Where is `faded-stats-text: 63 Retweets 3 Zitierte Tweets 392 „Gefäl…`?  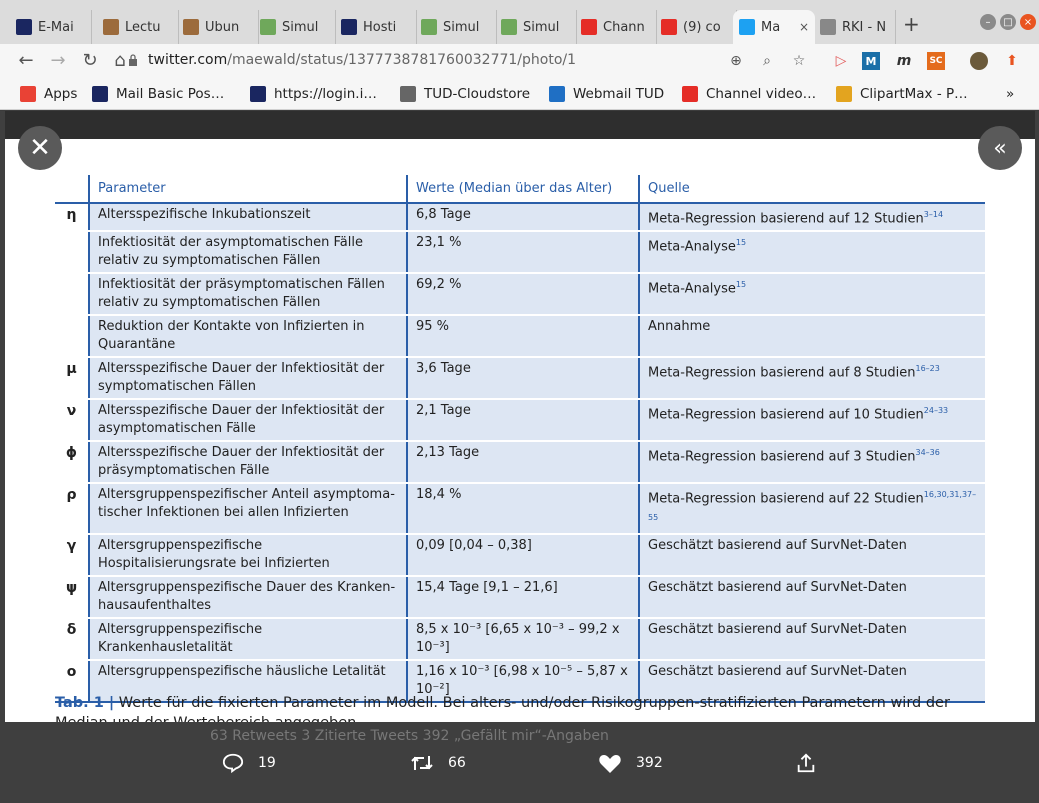 faded-stats-text: 63 Retweets 3 Zitierte Tweets 392 „Gefäl… is located at coordinates (409, 736).